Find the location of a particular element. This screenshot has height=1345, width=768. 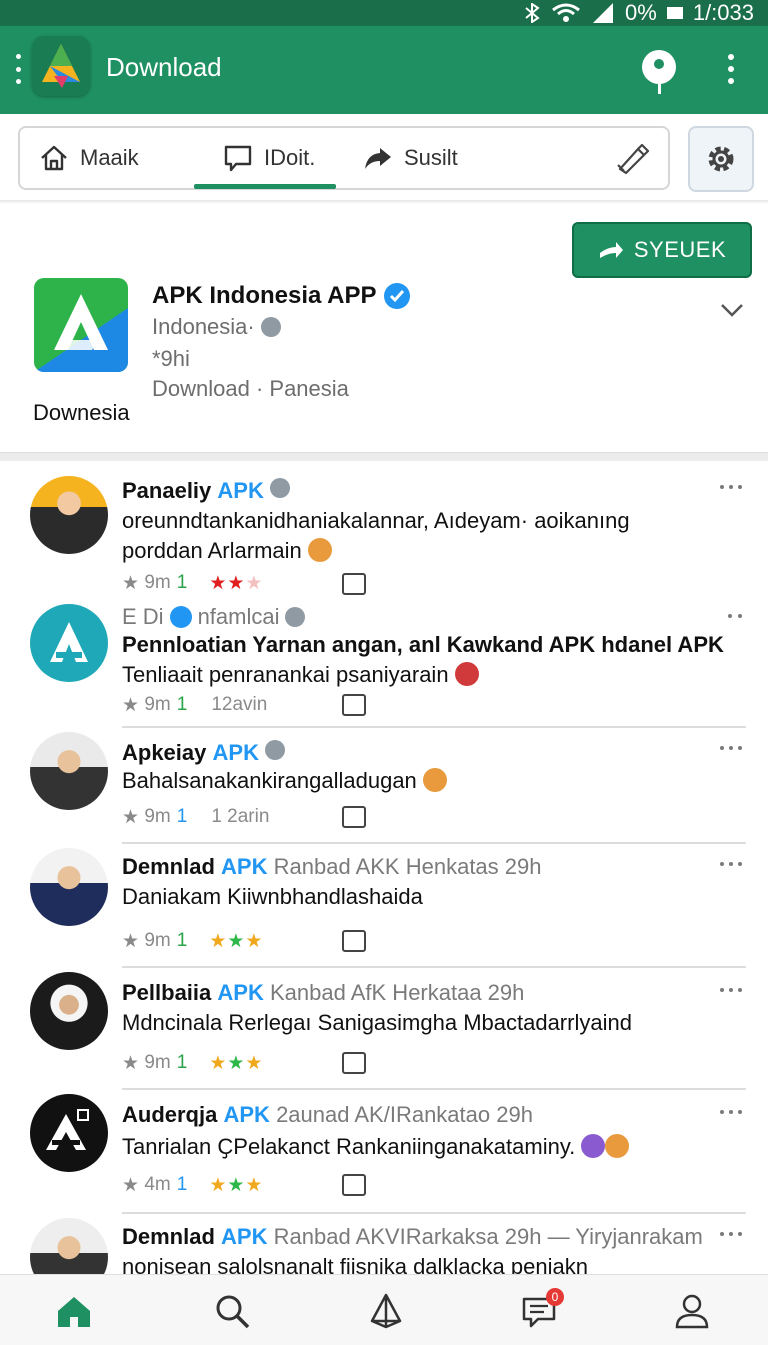

post-author: Panaeliy is located at coordinates (166, 490).